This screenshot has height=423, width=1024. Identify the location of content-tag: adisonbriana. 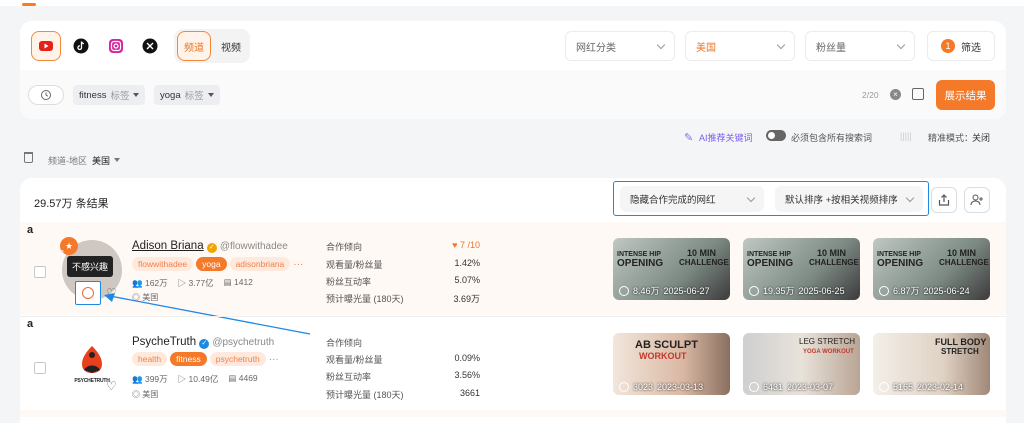
(260, 264).